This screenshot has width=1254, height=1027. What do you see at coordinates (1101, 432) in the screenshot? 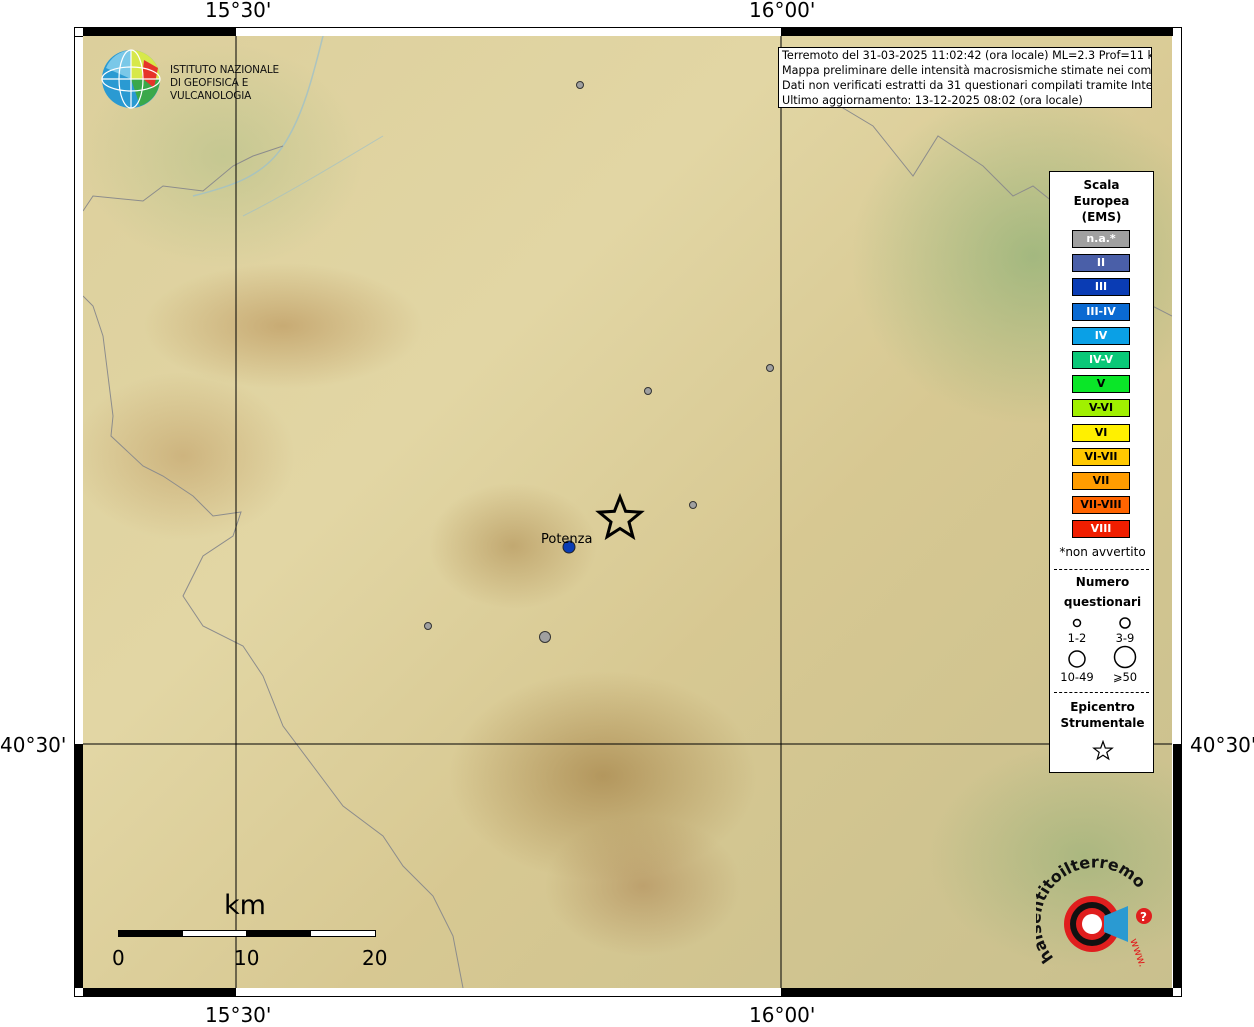
I see `ems-level-box: VI` at bounding box center [1101, 432].